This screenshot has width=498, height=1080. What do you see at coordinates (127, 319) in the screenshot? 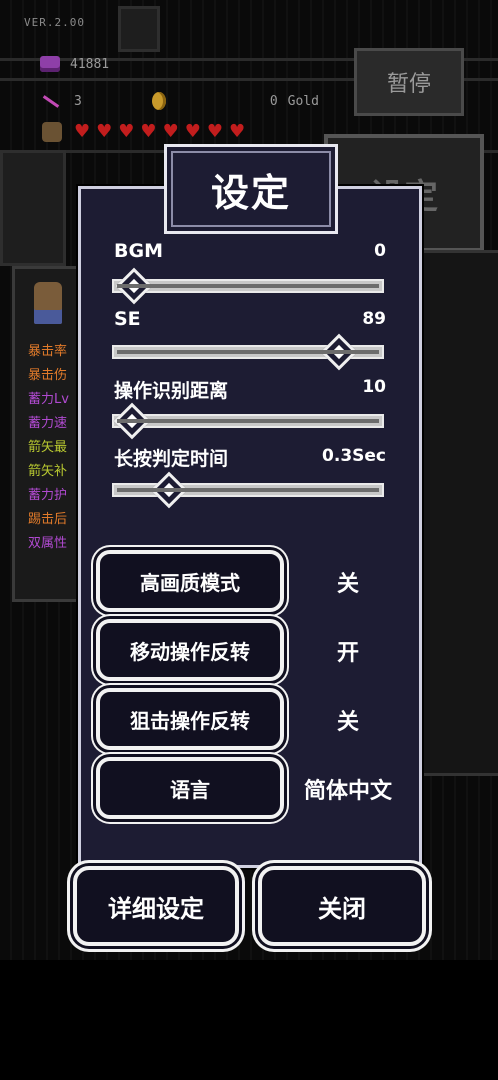
I see `se-label: SE` at bounding box center [127, 319].